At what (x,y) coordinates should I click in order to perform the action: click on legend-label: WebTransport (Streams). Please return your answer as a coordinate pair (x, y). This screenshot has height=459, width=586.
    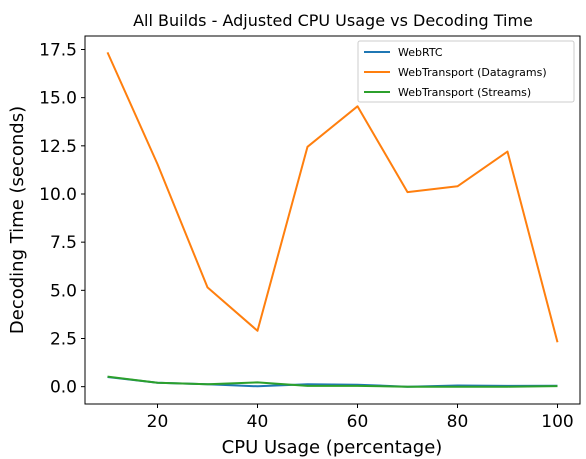
    Looking at the image, I should click on (464, 92).